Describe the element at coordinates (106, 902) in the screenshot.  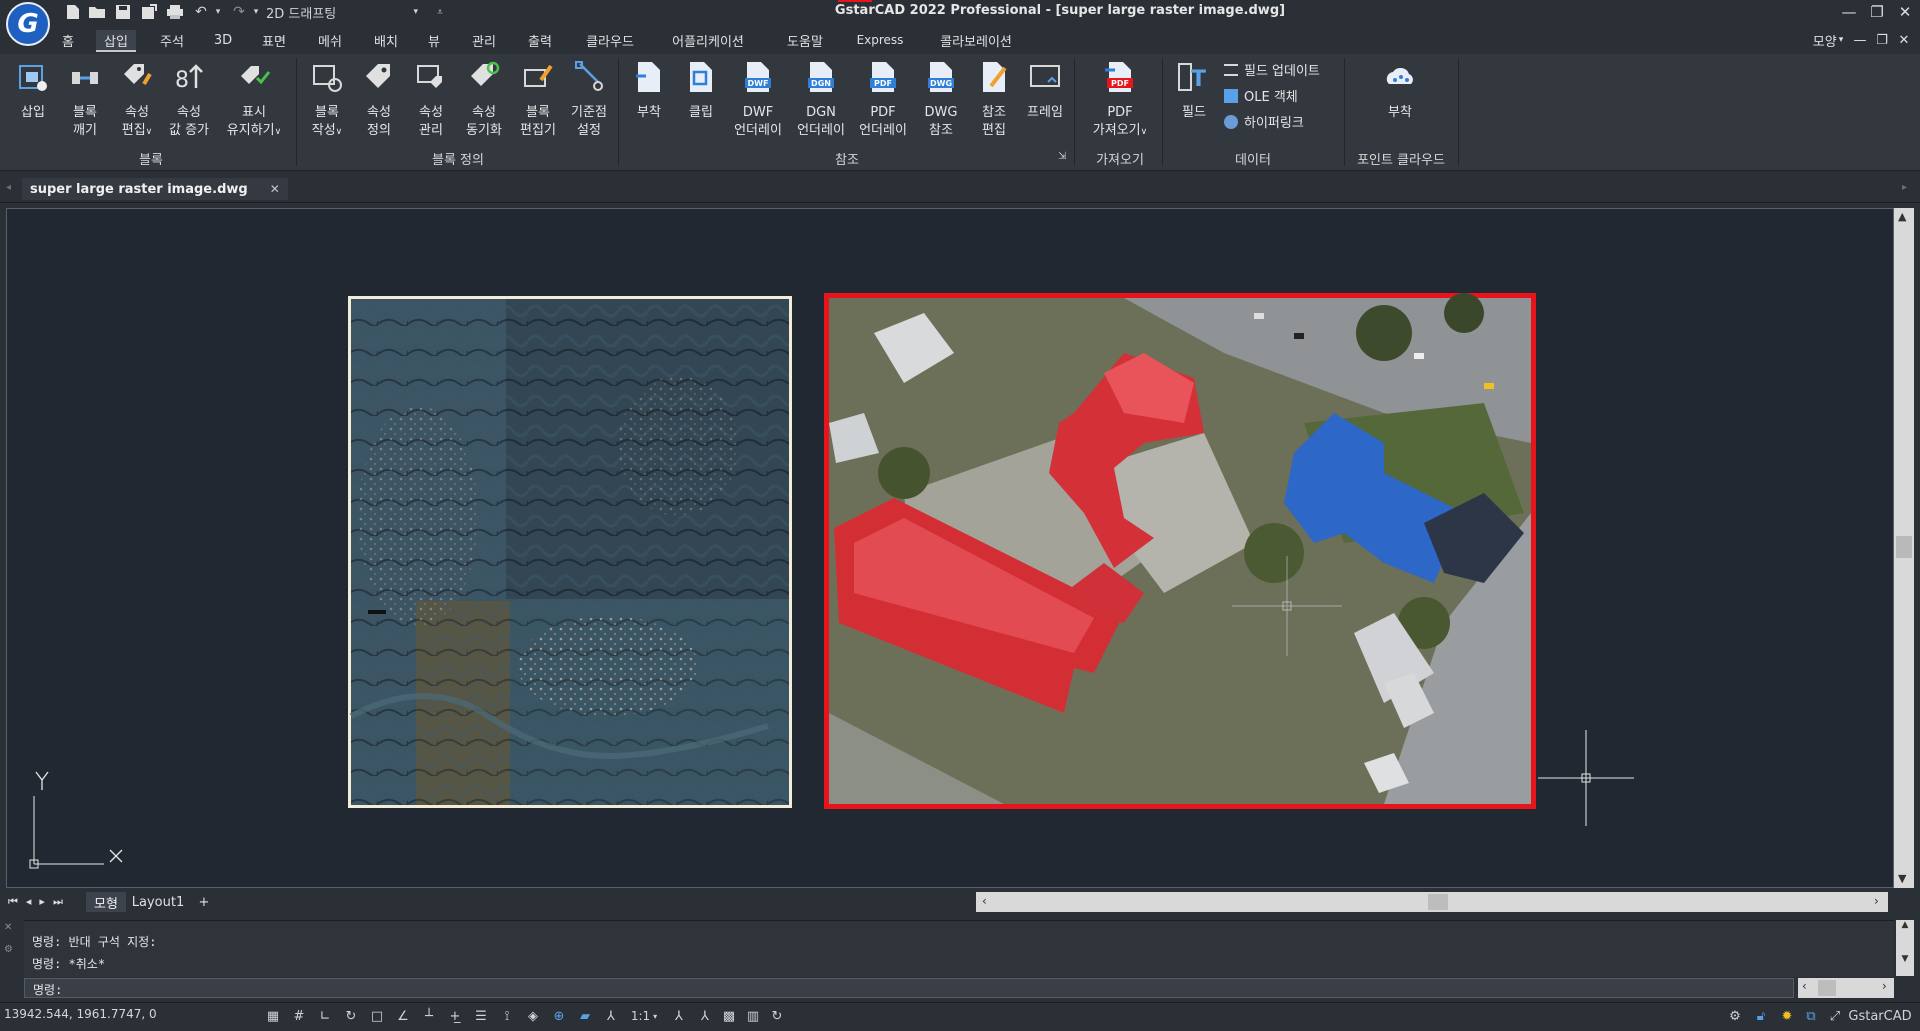
I see `tab-model: 모형` at that location.